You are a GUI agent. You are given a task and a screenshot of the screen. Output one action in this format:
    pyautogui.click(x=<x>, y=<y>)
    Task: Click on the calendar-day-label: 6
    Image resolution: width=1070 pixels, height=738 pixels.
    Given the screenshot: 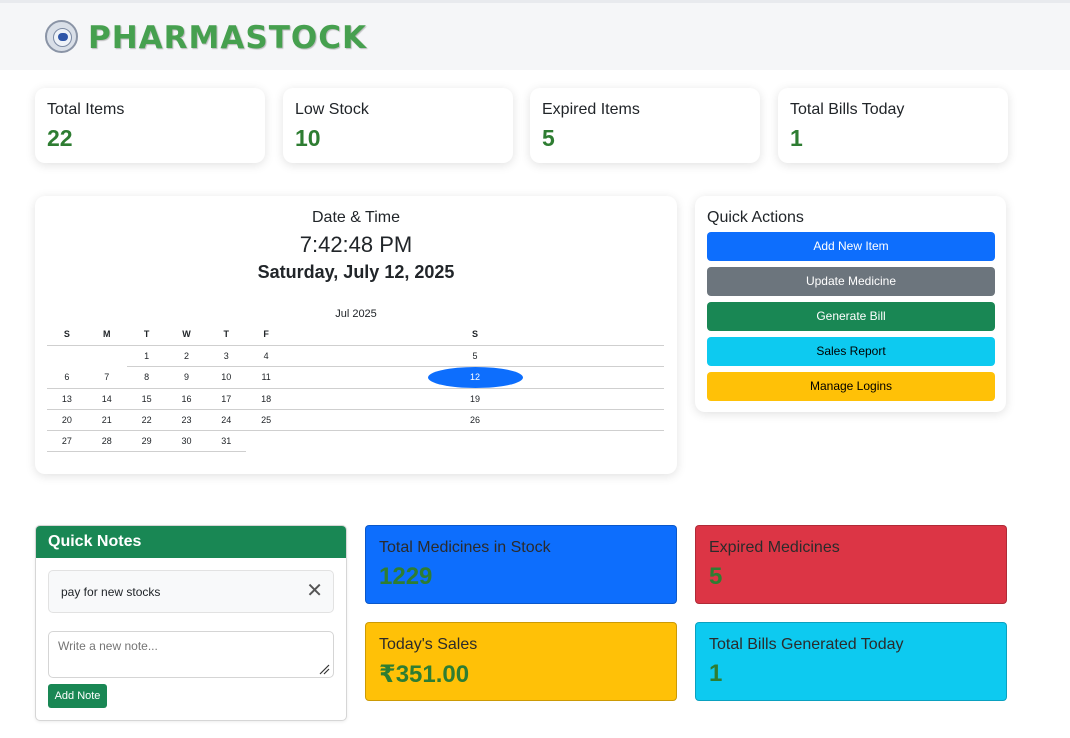 What is the action you would take?
    pyautogui.click(x=67, y=376)
    